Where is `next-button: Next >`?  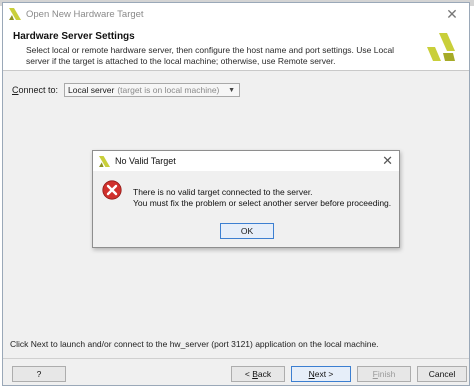 next-button: Next > is located at coordinates (321, 374).